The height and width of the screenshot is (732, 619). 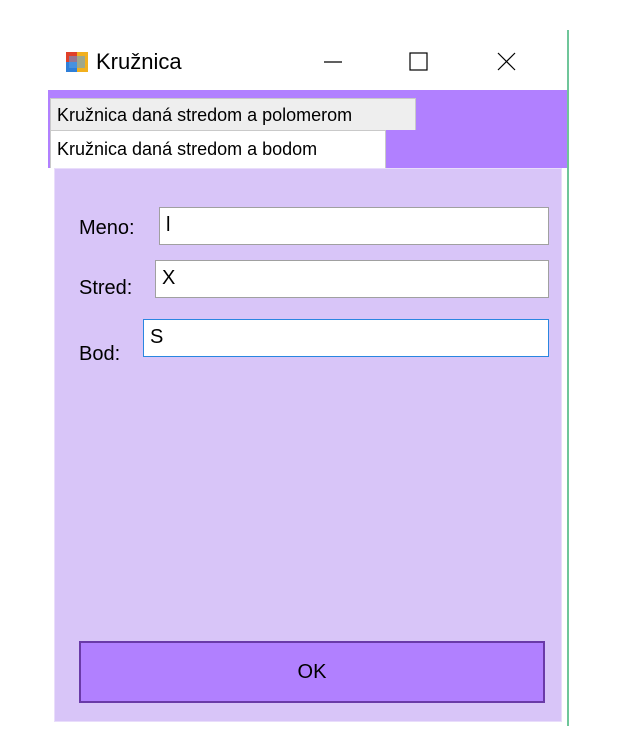 What do you see at coordinates (205, 115) in the screenshot?
I see `tab-label: Kružnica daná stredom a polomerom` at bounding box center [205, 115].